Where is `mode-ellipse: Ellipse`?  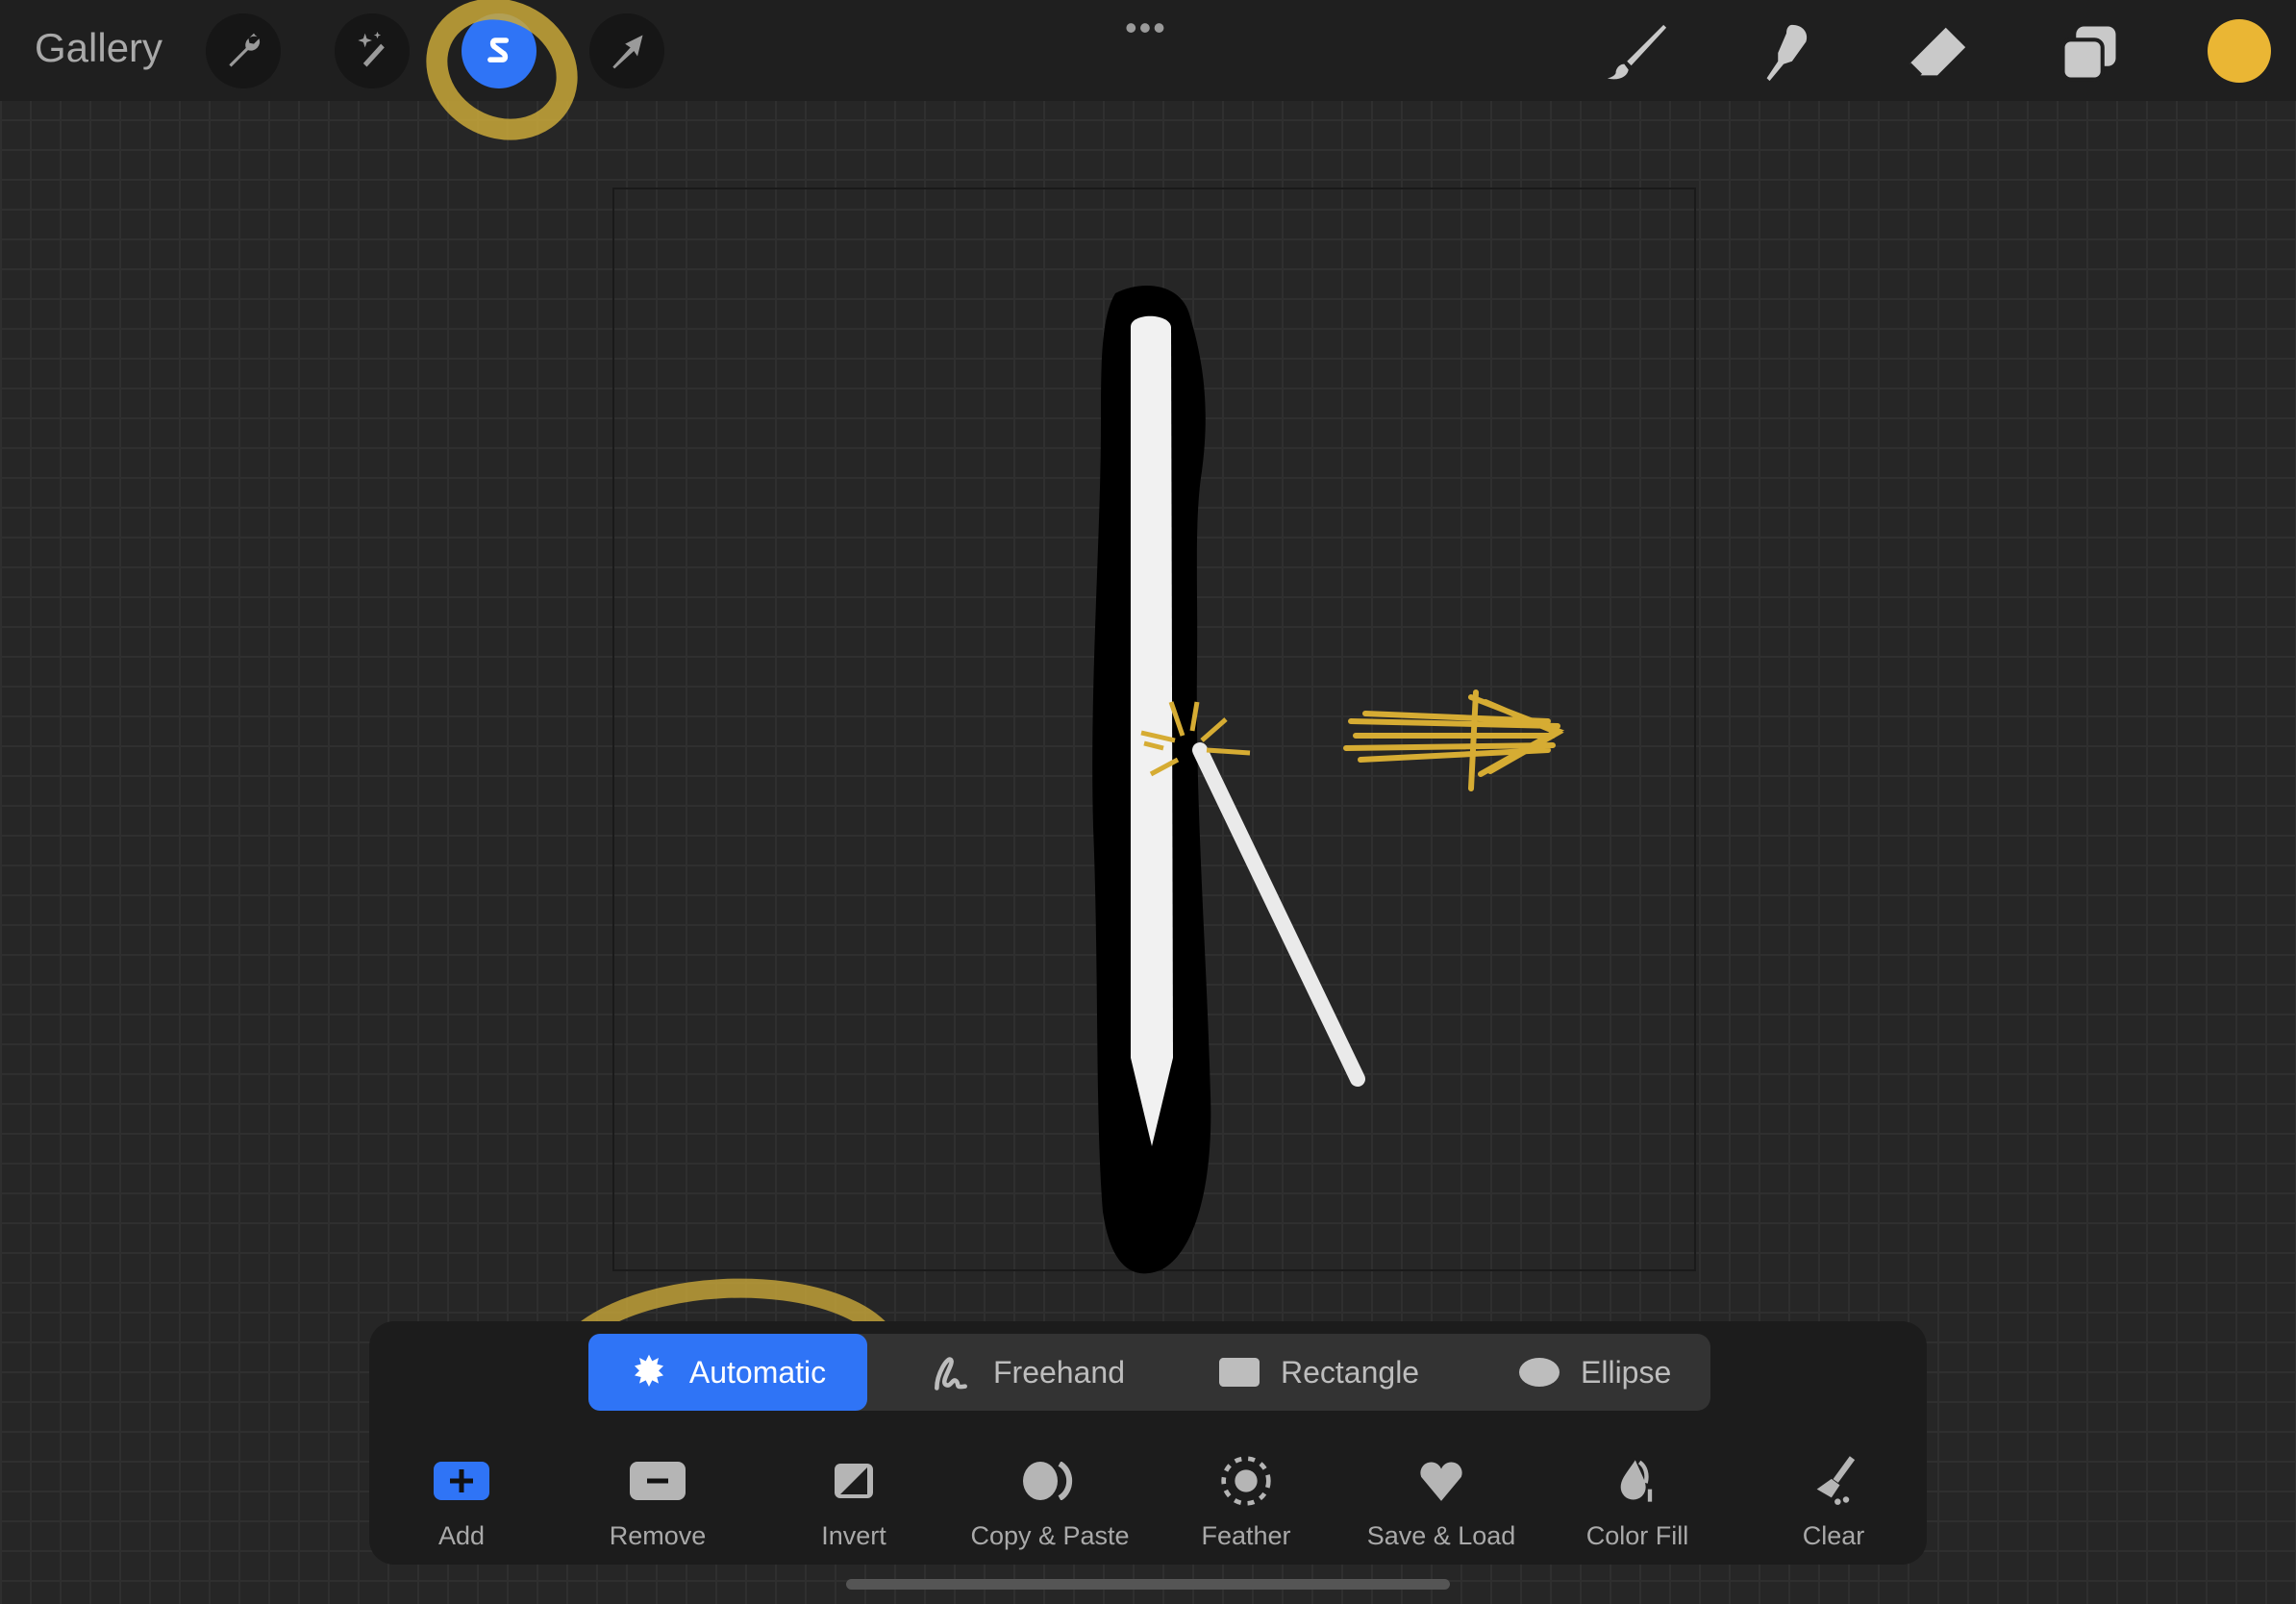
mode-ellipse: Ellipse is located at coordinates (1595, 1372).